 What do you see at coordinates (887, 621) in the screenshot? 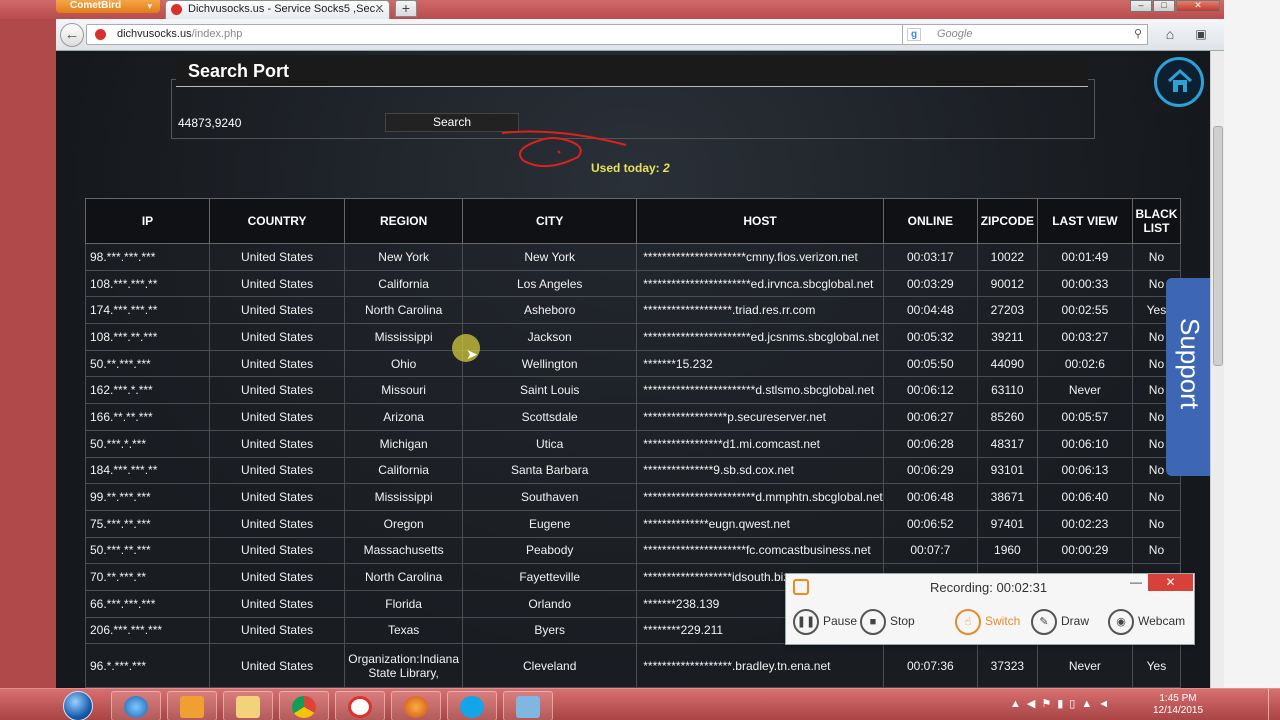
I see `stop-button: ■ Stop` at bounding box center [887, 621].